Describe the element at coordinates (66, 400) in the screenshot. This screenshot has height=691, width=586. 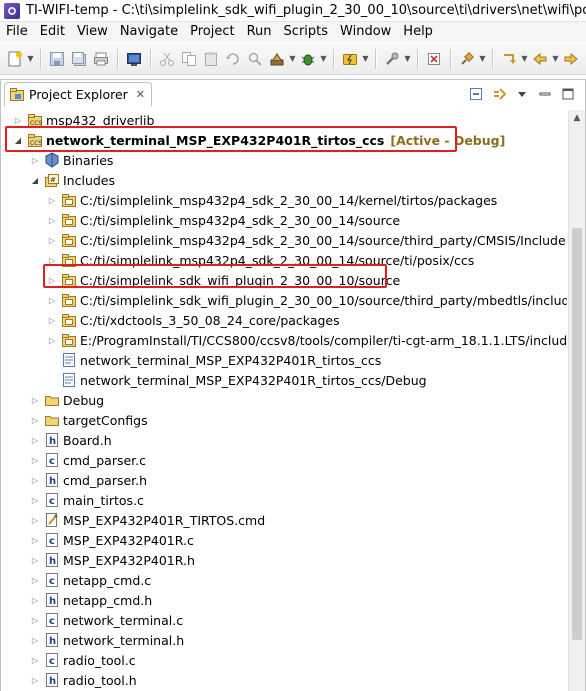
I see `tree-item: ▷ Debug` at that location.